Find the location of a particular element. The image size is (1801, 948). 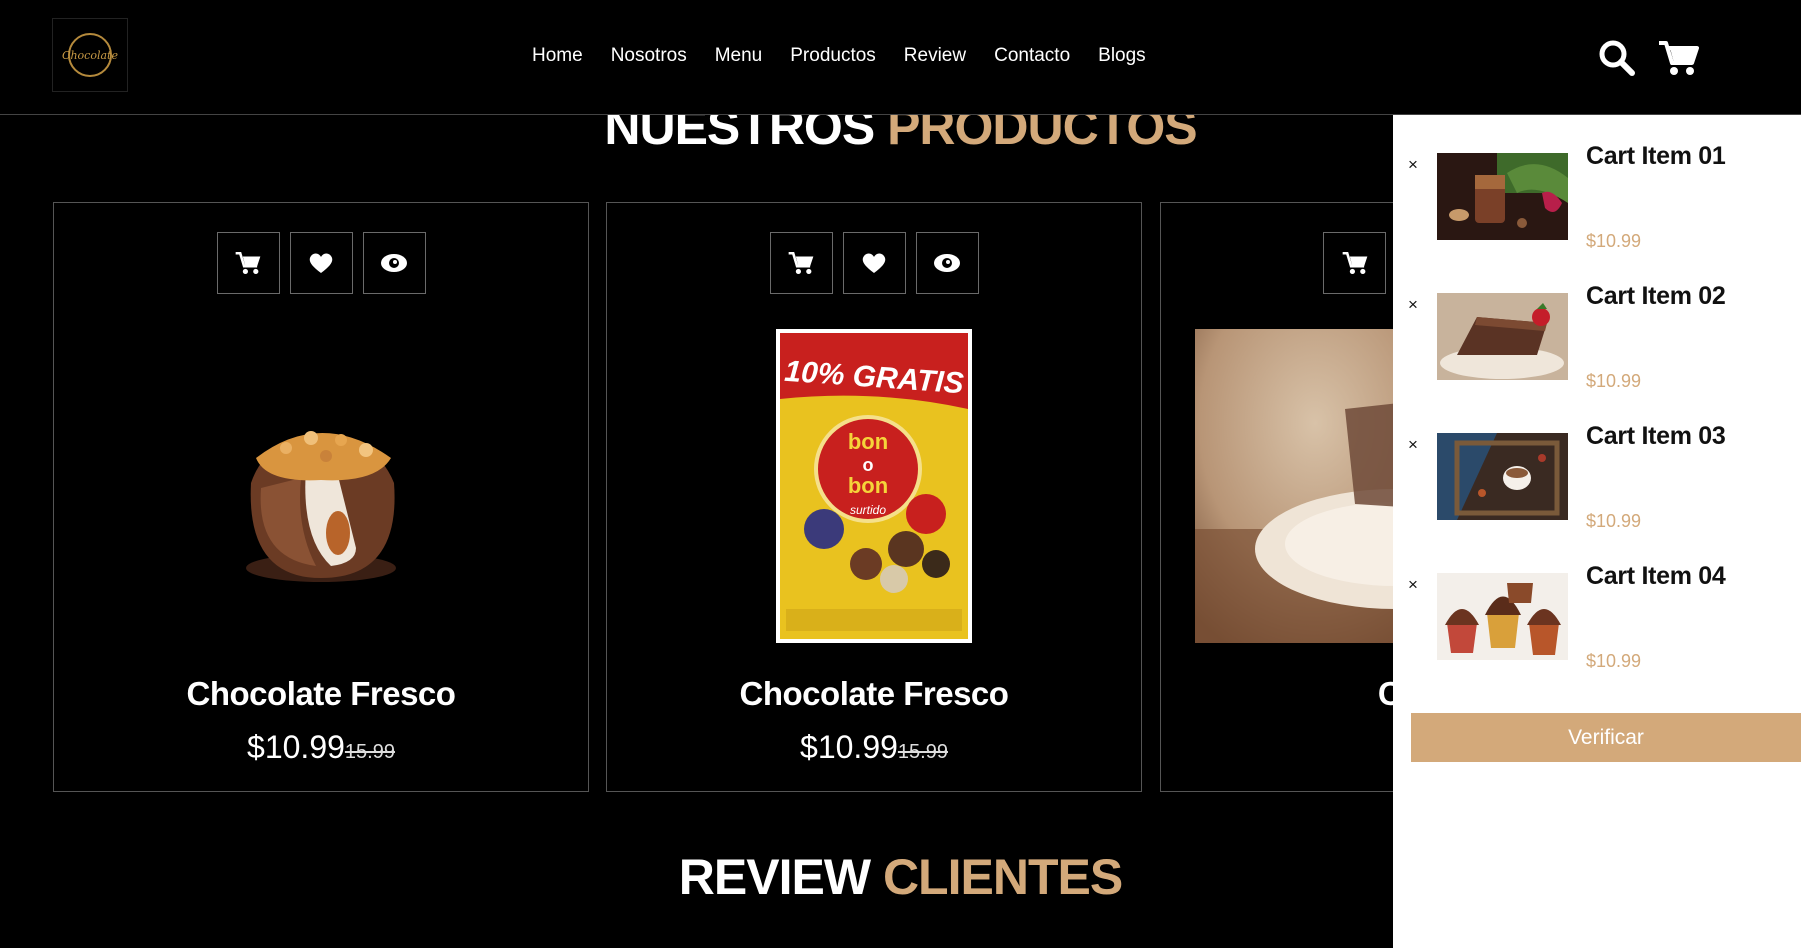

bag-brand-line1: bon is located at coordinates (868, 441).